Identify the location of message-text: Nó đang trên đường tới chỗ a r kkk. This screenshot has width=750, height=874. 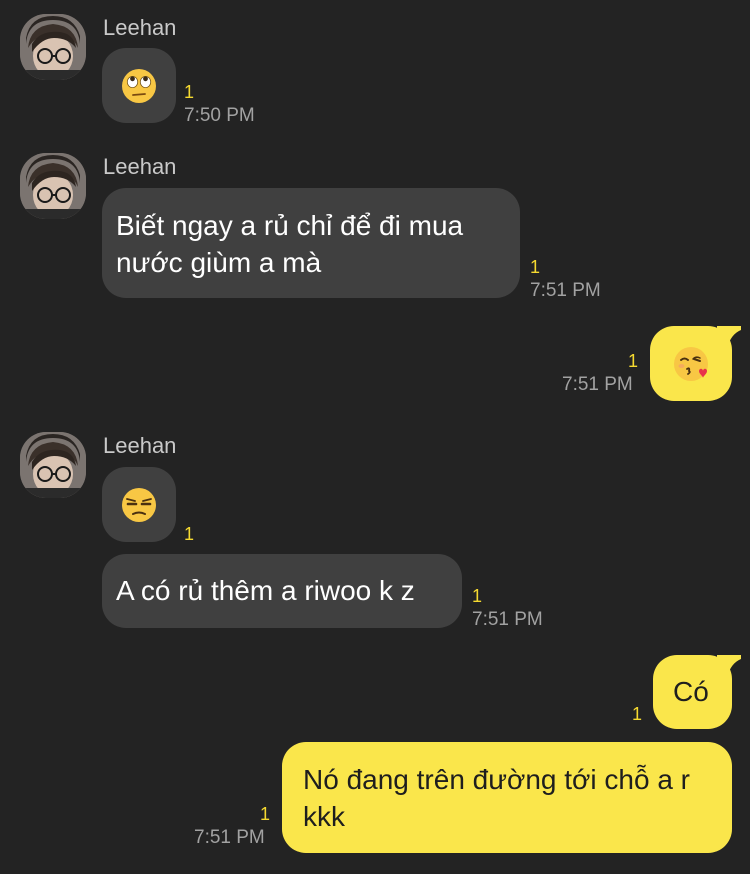
(497, 798).